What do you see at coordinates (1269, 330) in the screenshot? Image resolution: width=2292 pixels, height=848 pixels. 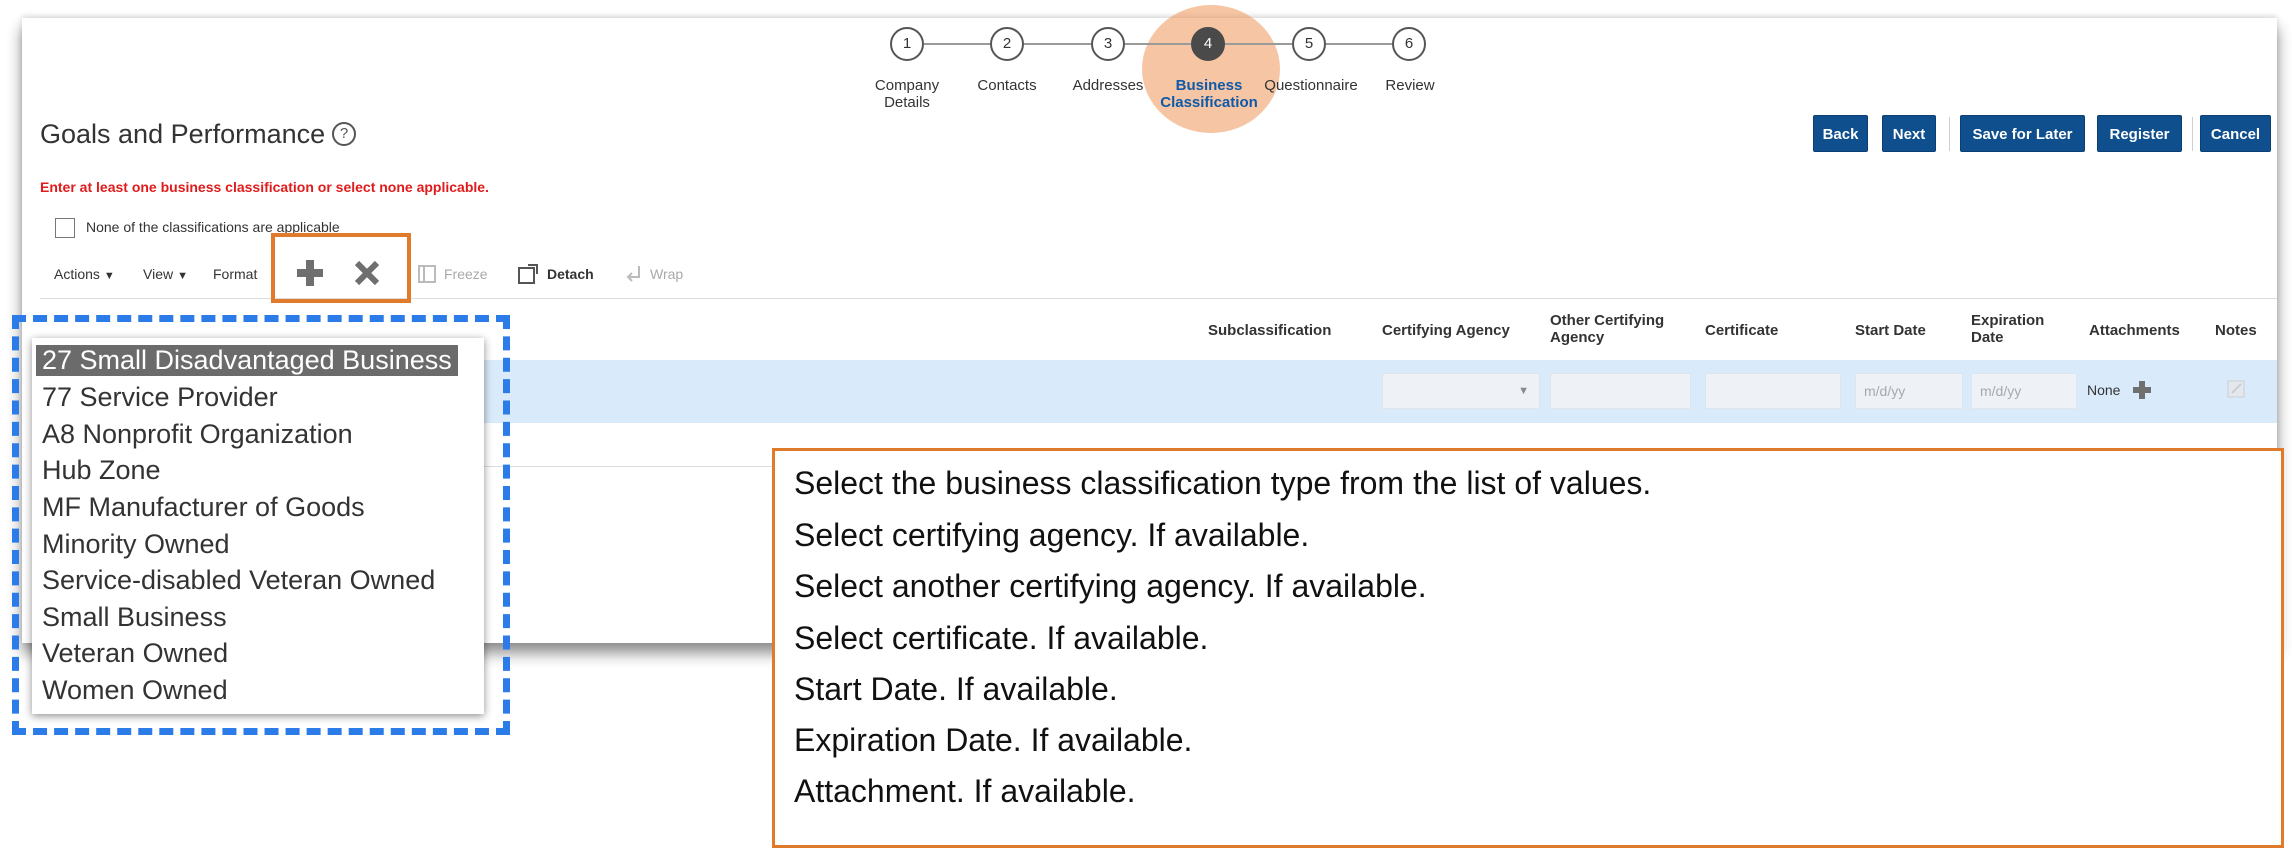 I see `col-subclassification: Subclassification` at bounding box center [1269, 330].